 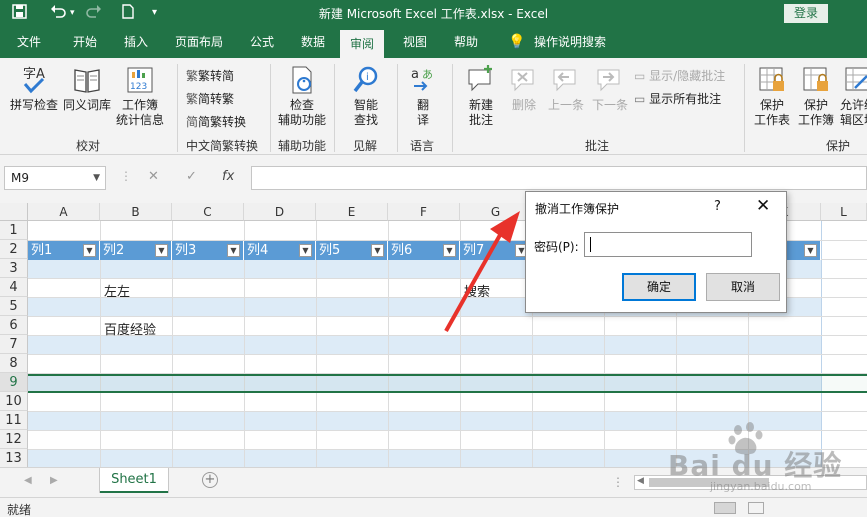 I want to click on tab-insert: 插入, so click(x=136, y=42).